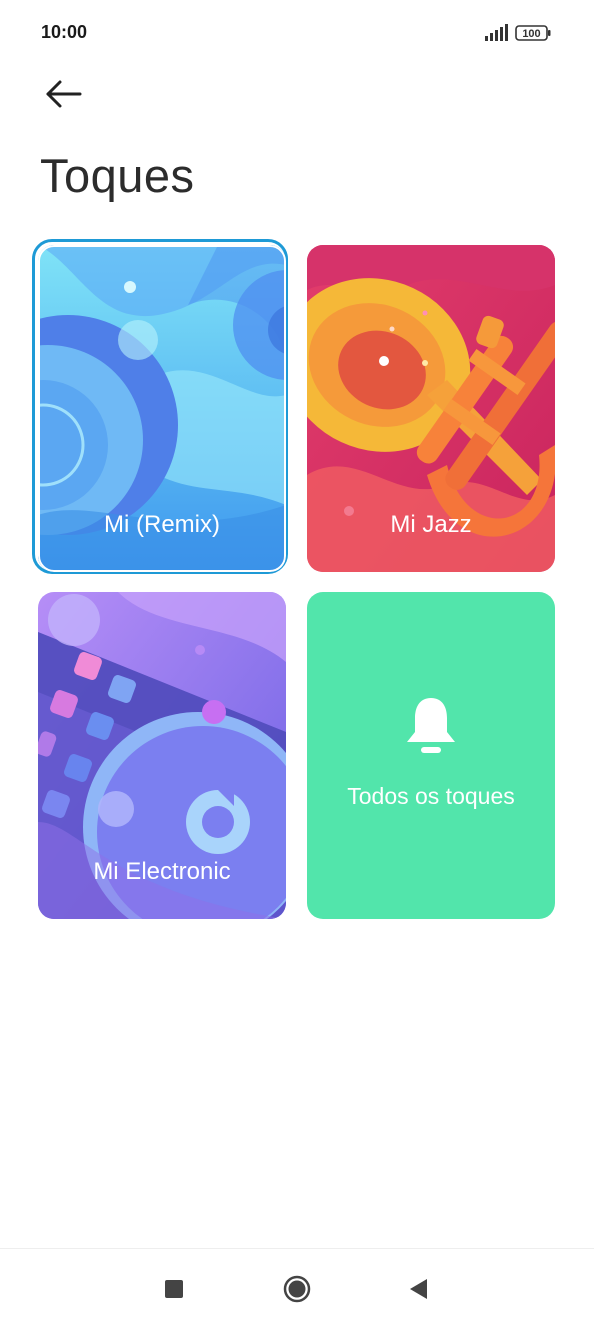  What do you see at coordinates (162, 408) in the screenshot?
I see `ringtone-card-mi-remix: Mi (Remix)` at bounding box center [162, 408].